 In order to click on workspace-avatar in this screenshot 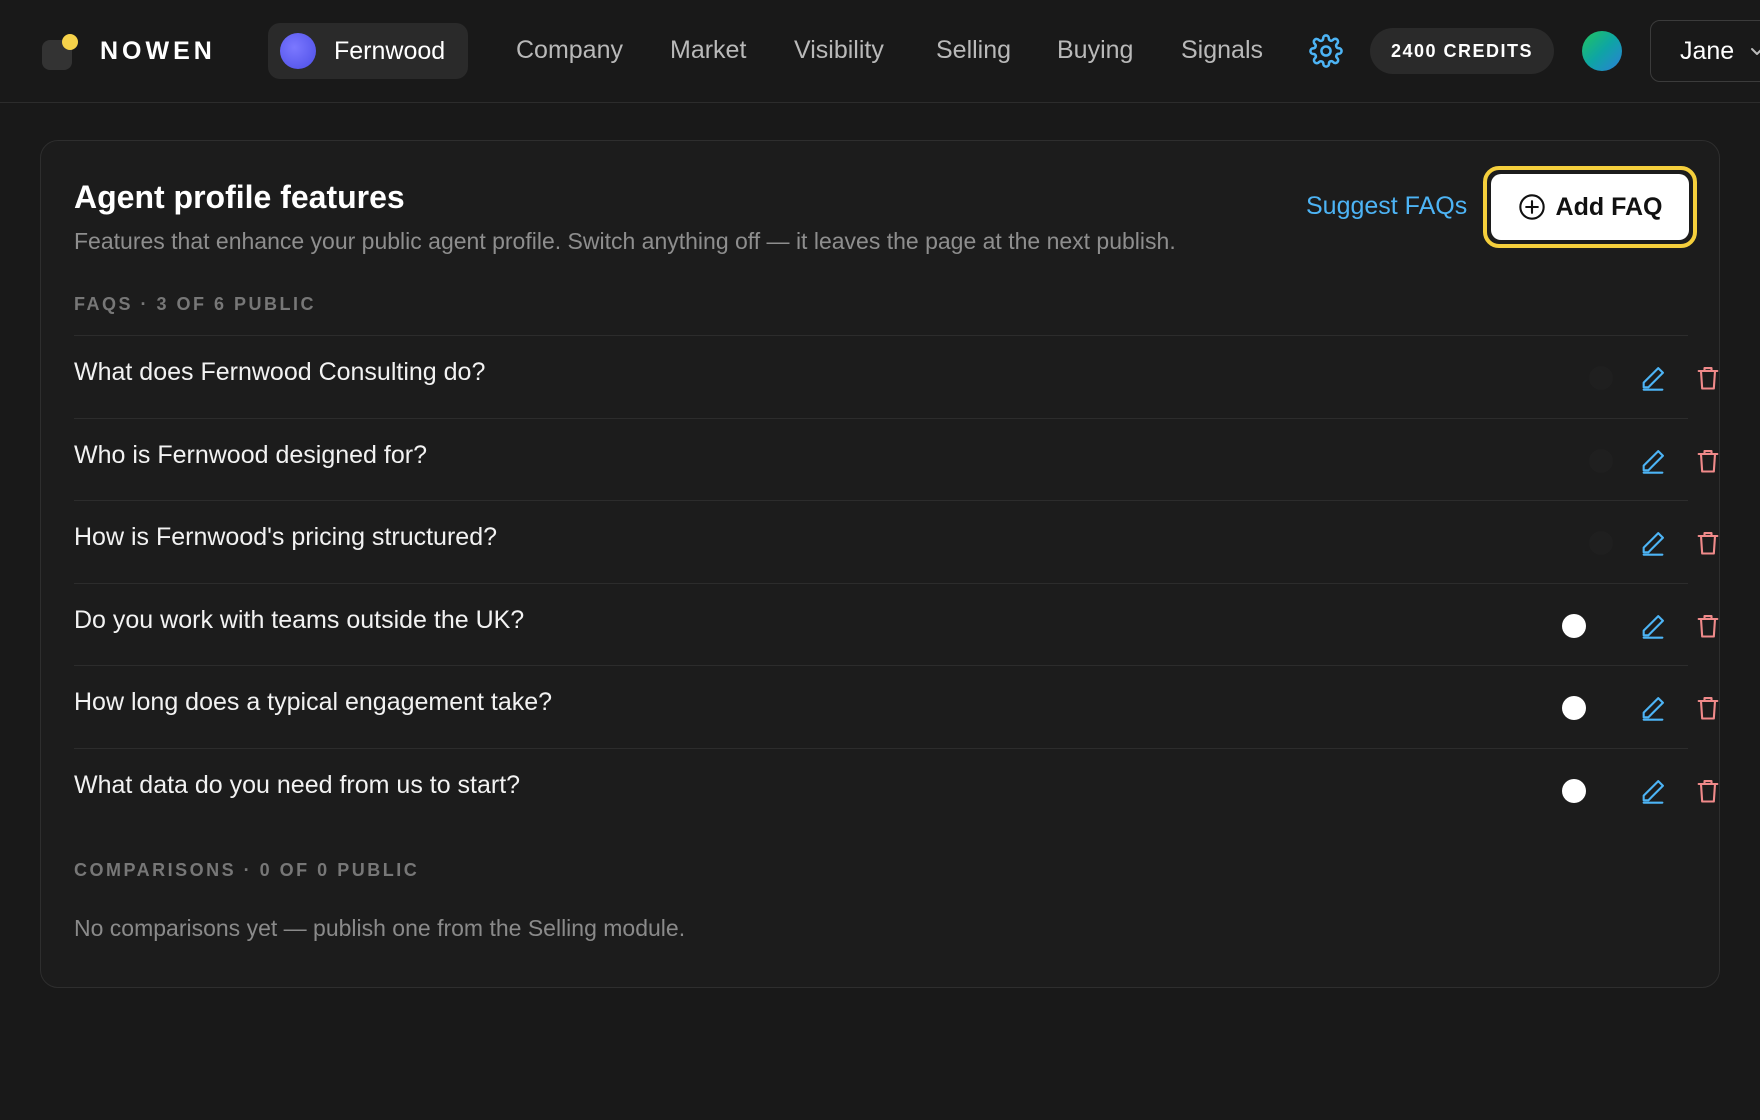, I will do `click(298, 51)`.